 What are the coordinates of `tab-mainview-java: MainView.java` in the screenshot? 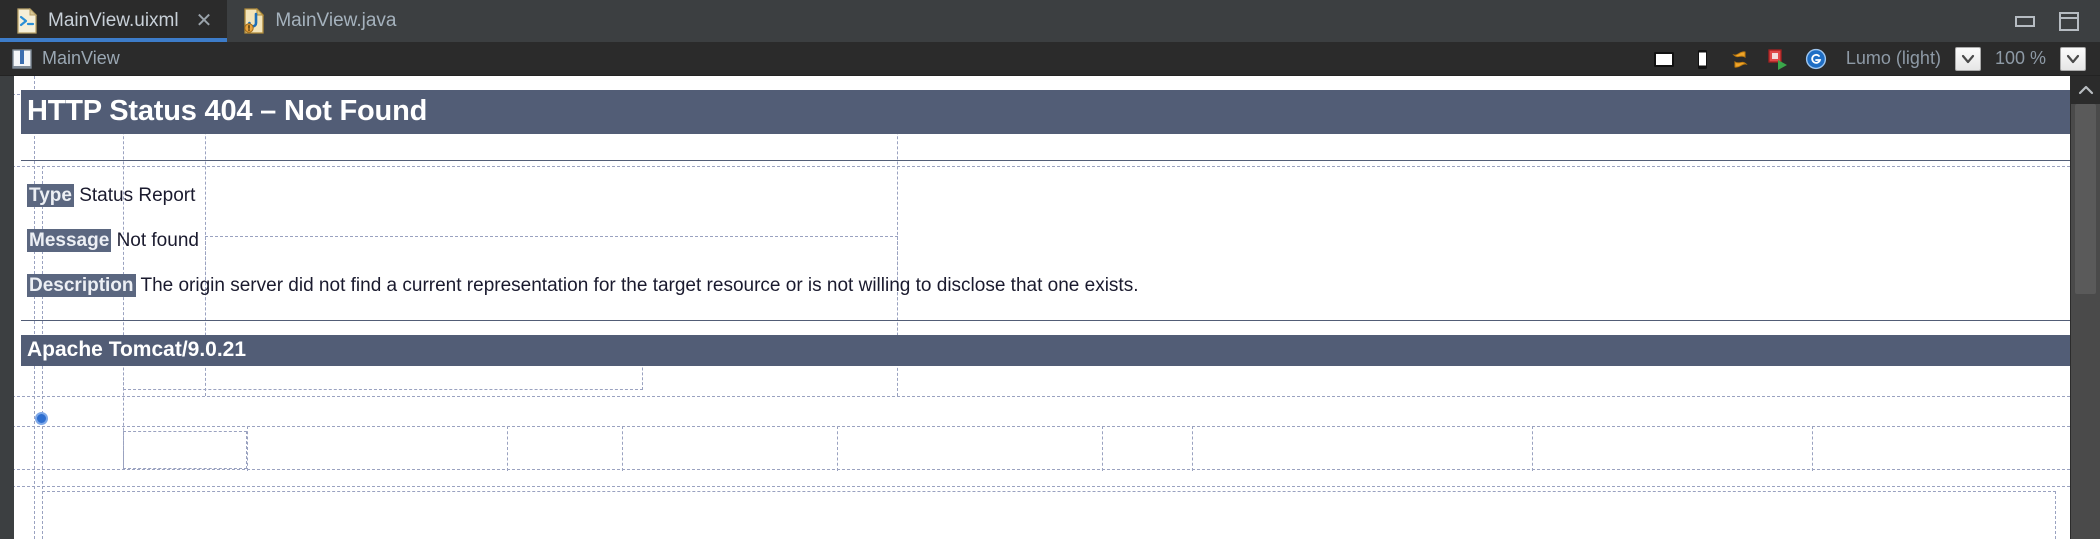 It's located at (317, 21).